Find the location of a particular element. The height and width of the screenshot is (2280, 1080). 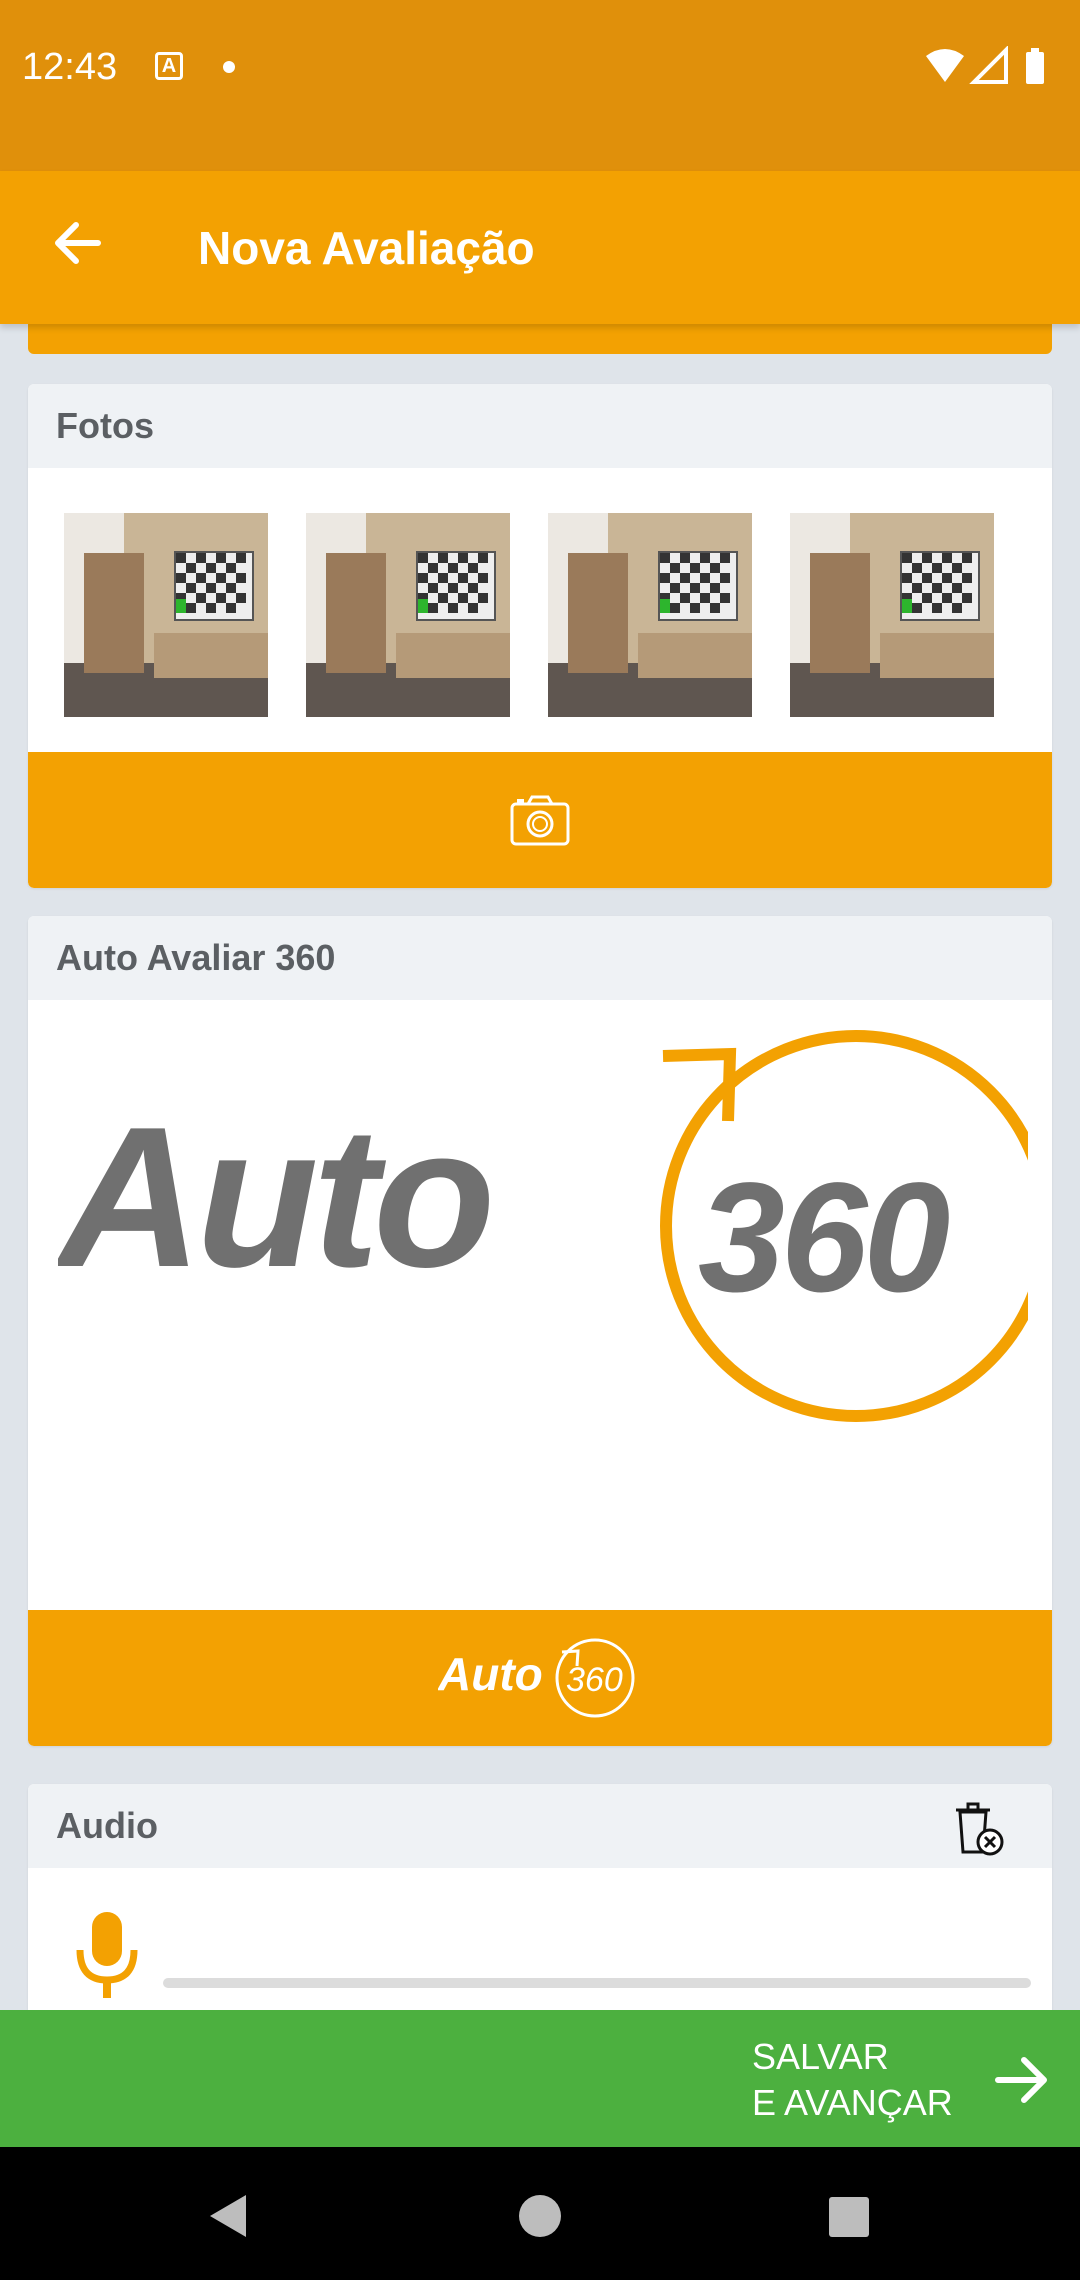

photo-thumbnails is located at coordinates (540, 610).